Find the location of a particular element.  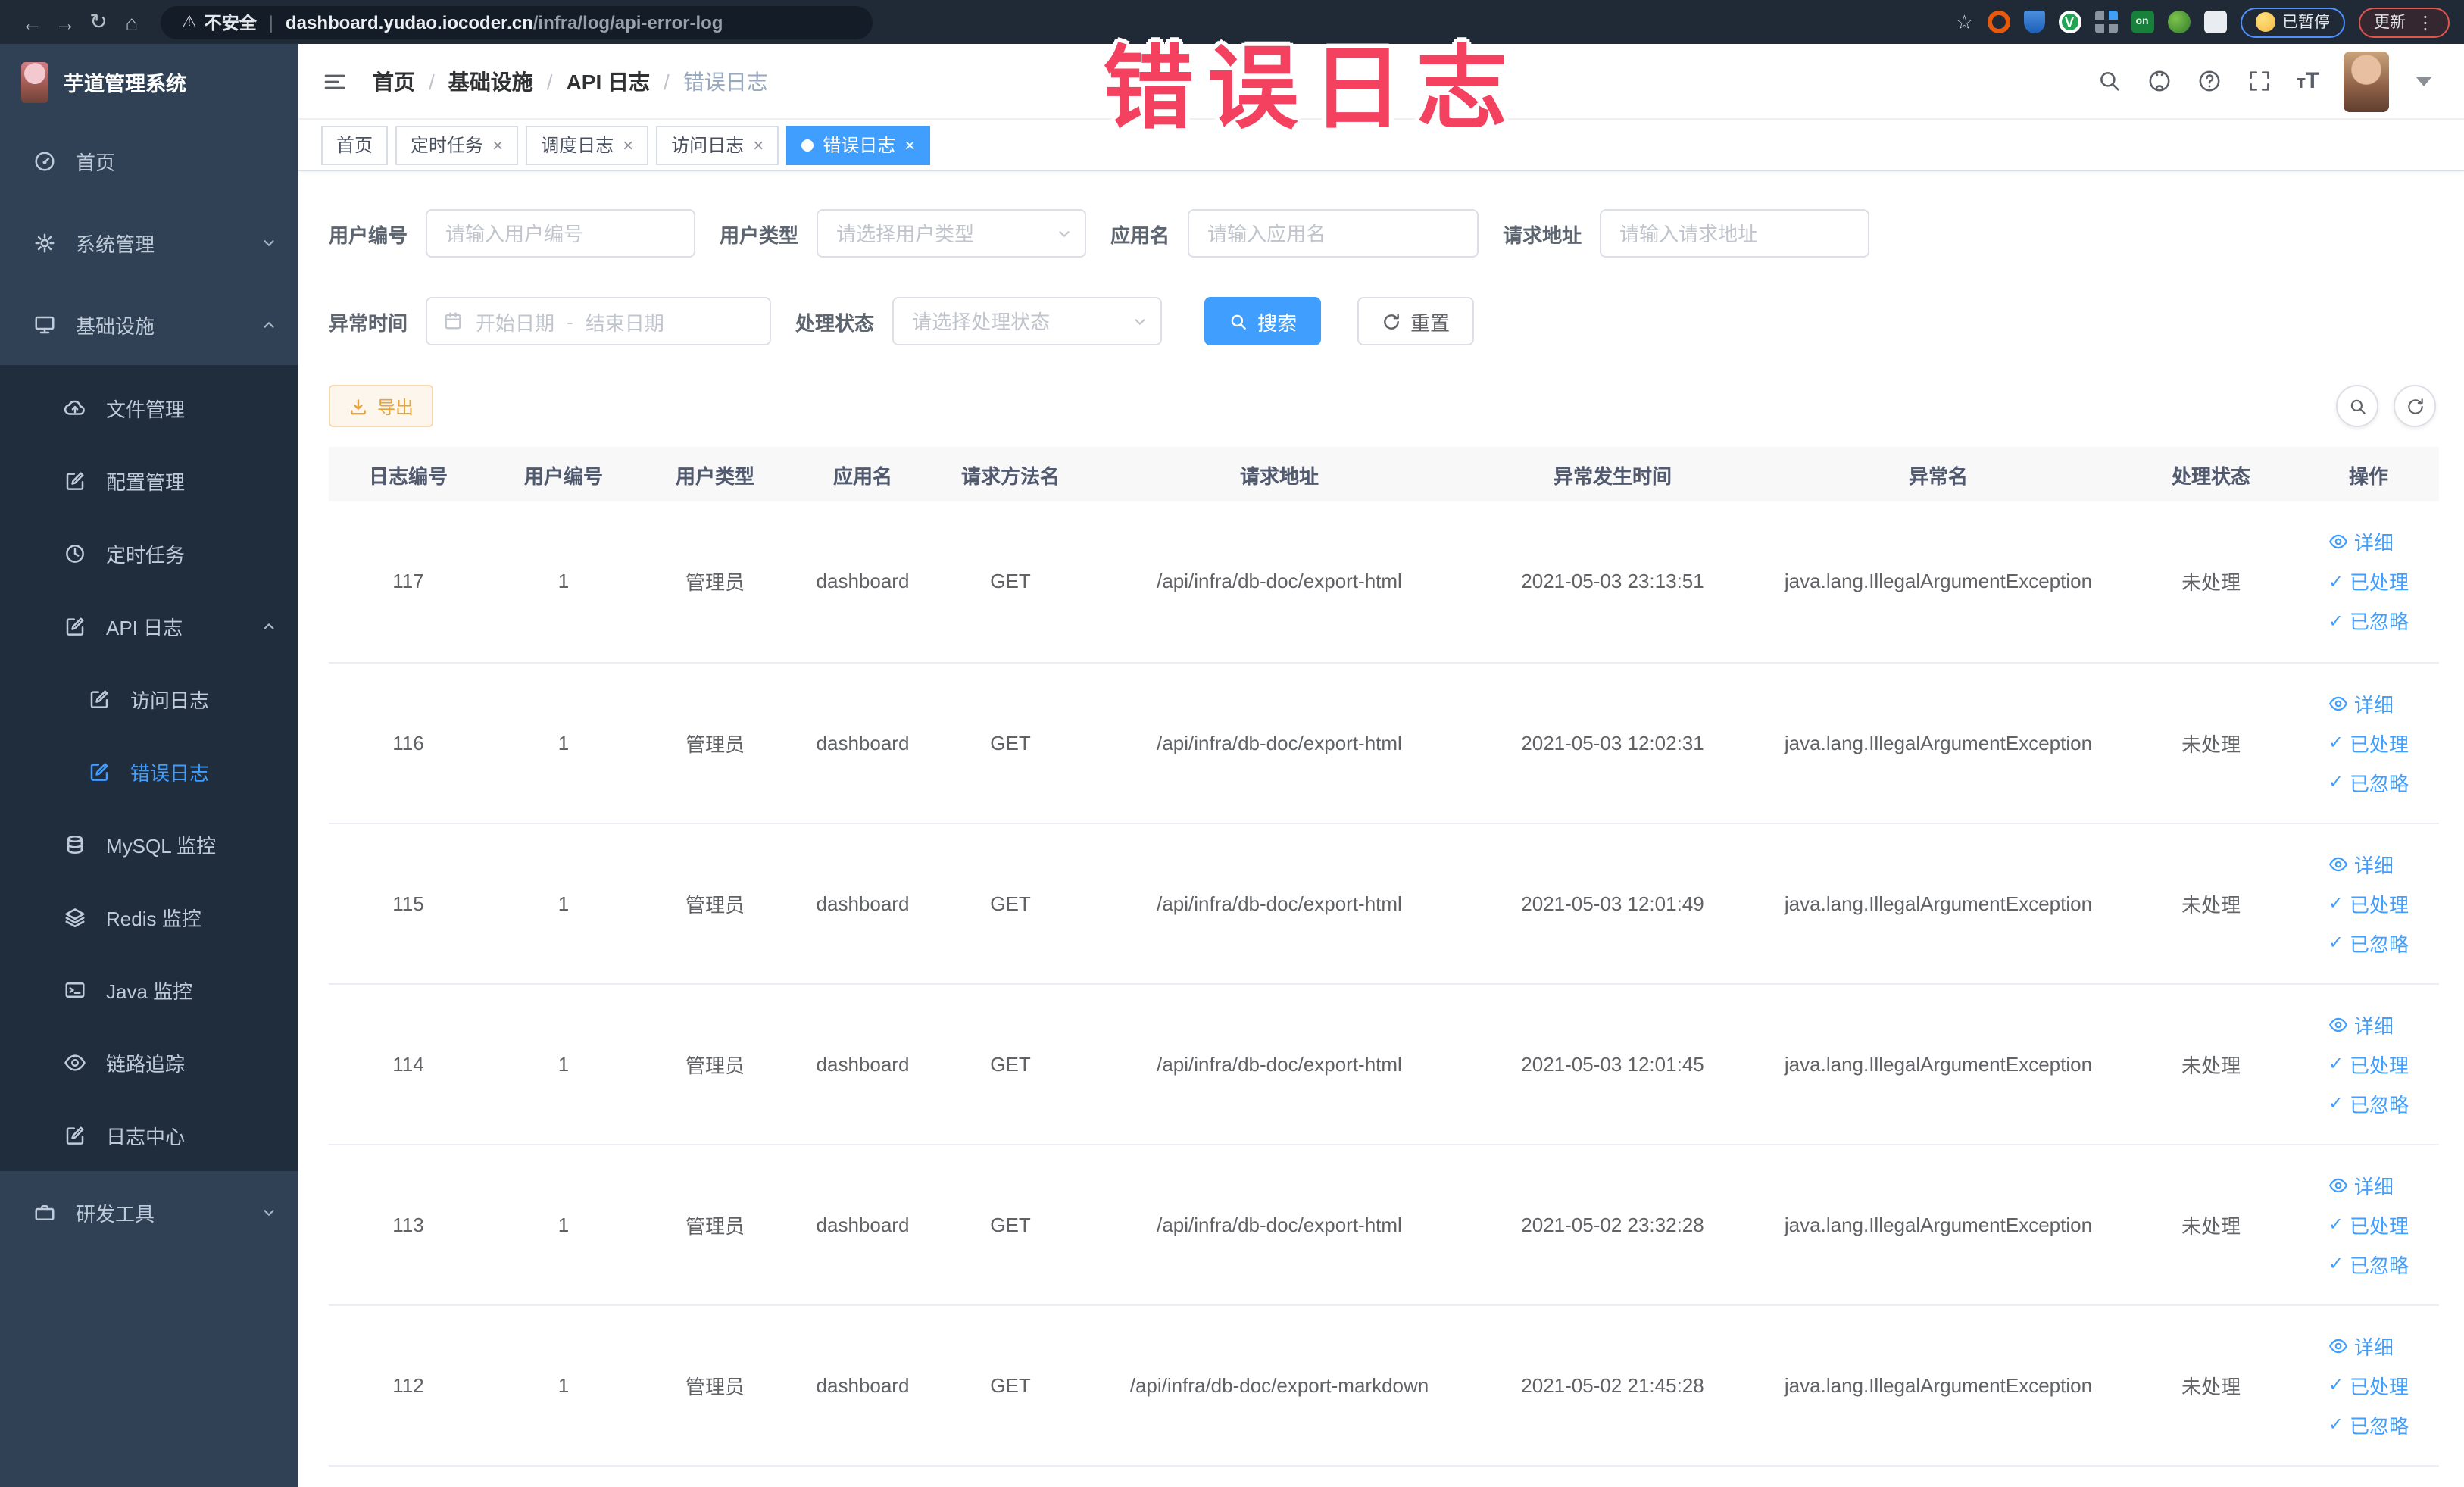

sidebar-item-scheduled-tasks: 定时任务 is located at coordinates (149, 553).